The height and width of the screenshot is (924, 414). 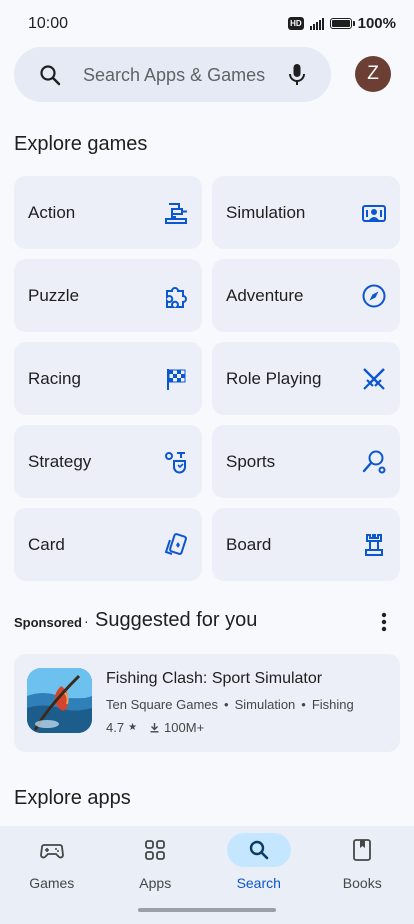 What do you see at coordinates (108, 295) in the screenshot?
I see `category-puzzle: Puzzle` at bounding box center [108, 295].